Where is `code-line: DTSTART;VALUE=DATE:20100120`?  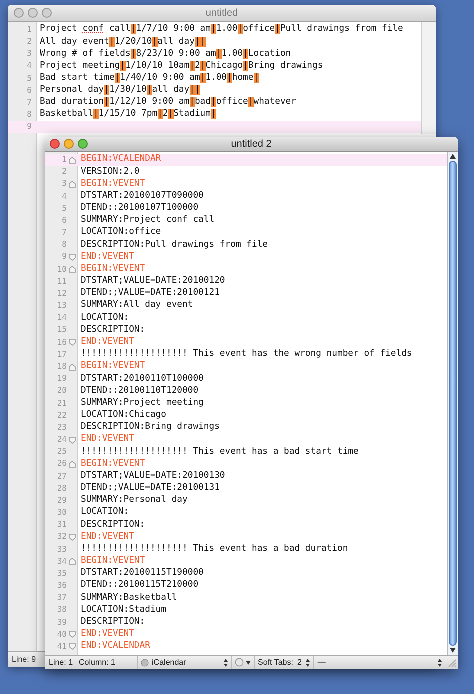 code-line: DTSTART;VALUE=DATE:20100120 is located at coordinates (153, 281).